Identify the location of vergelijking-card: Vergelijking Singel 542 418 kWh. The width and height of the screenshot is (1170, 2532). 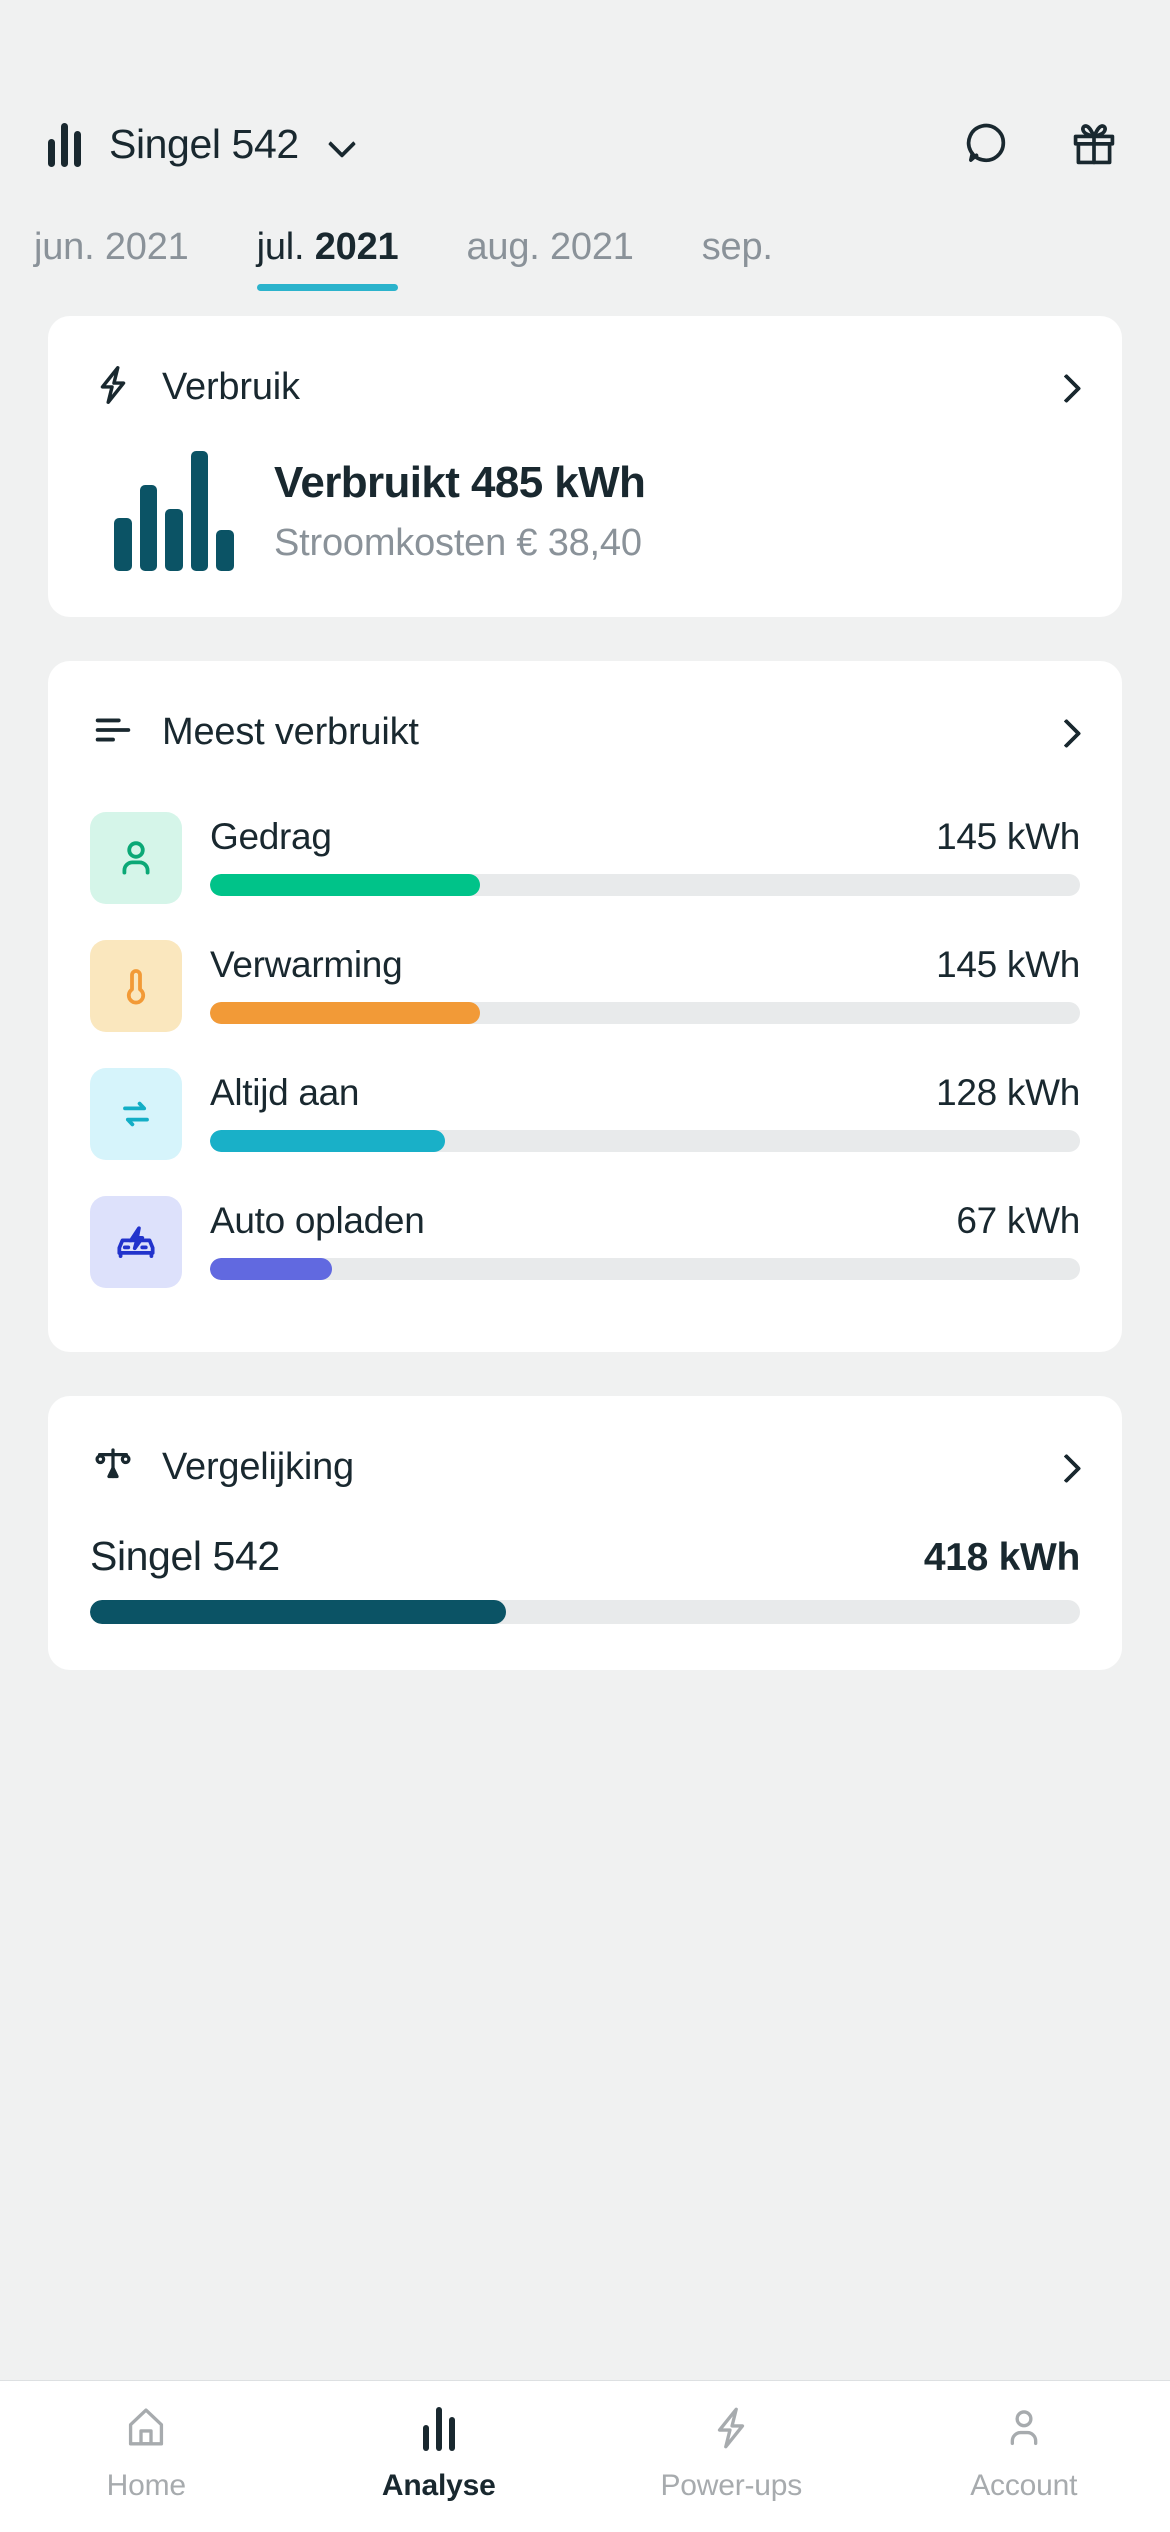
(585, 1533).